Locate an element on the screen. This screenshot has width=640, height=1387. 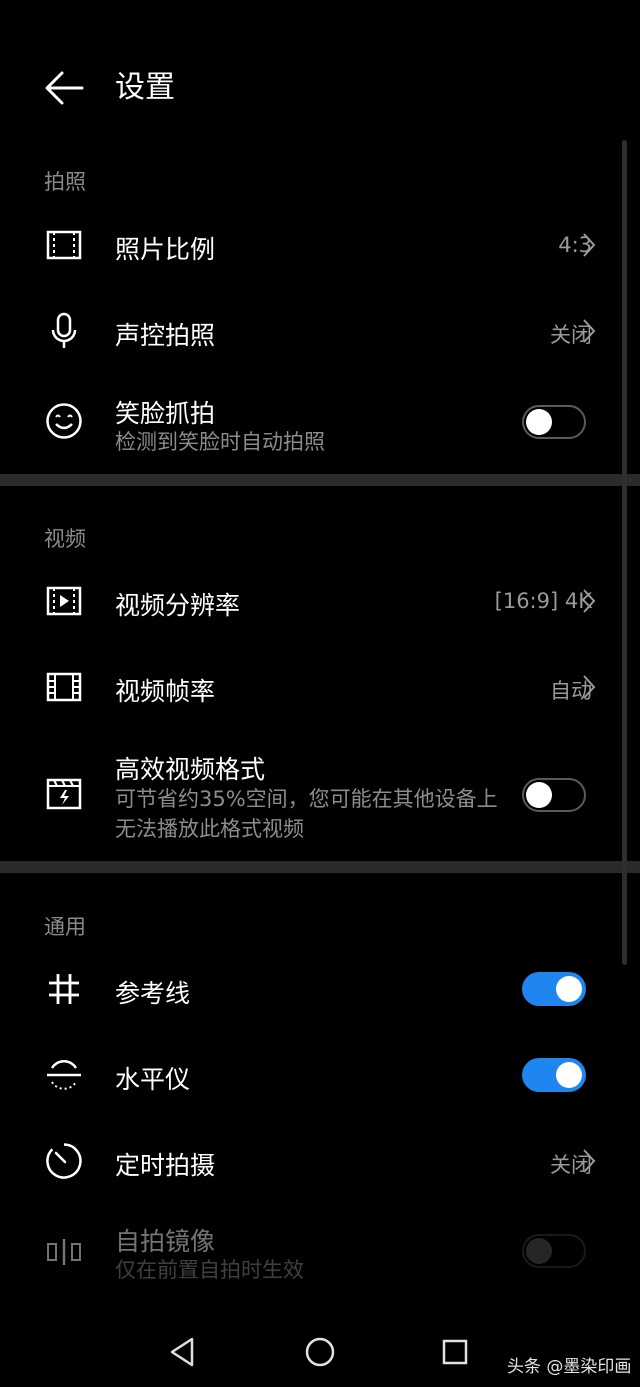
setting-label: 照片比例 is located at coordinates (165, 249).